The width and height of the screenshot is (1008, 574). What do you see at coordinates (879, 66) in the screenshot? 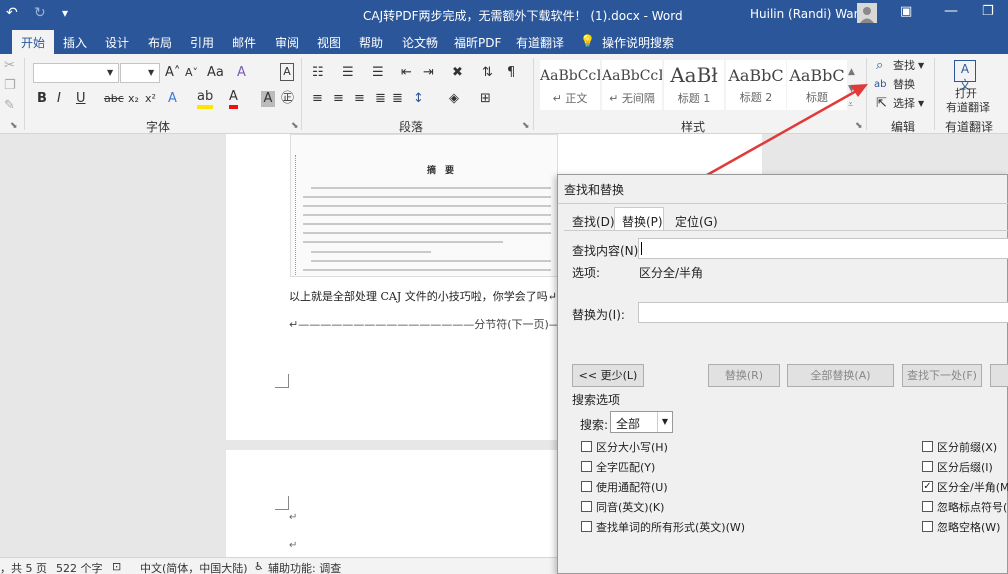
I see `find-icon: ⌕` at bounding box center [879, 66].